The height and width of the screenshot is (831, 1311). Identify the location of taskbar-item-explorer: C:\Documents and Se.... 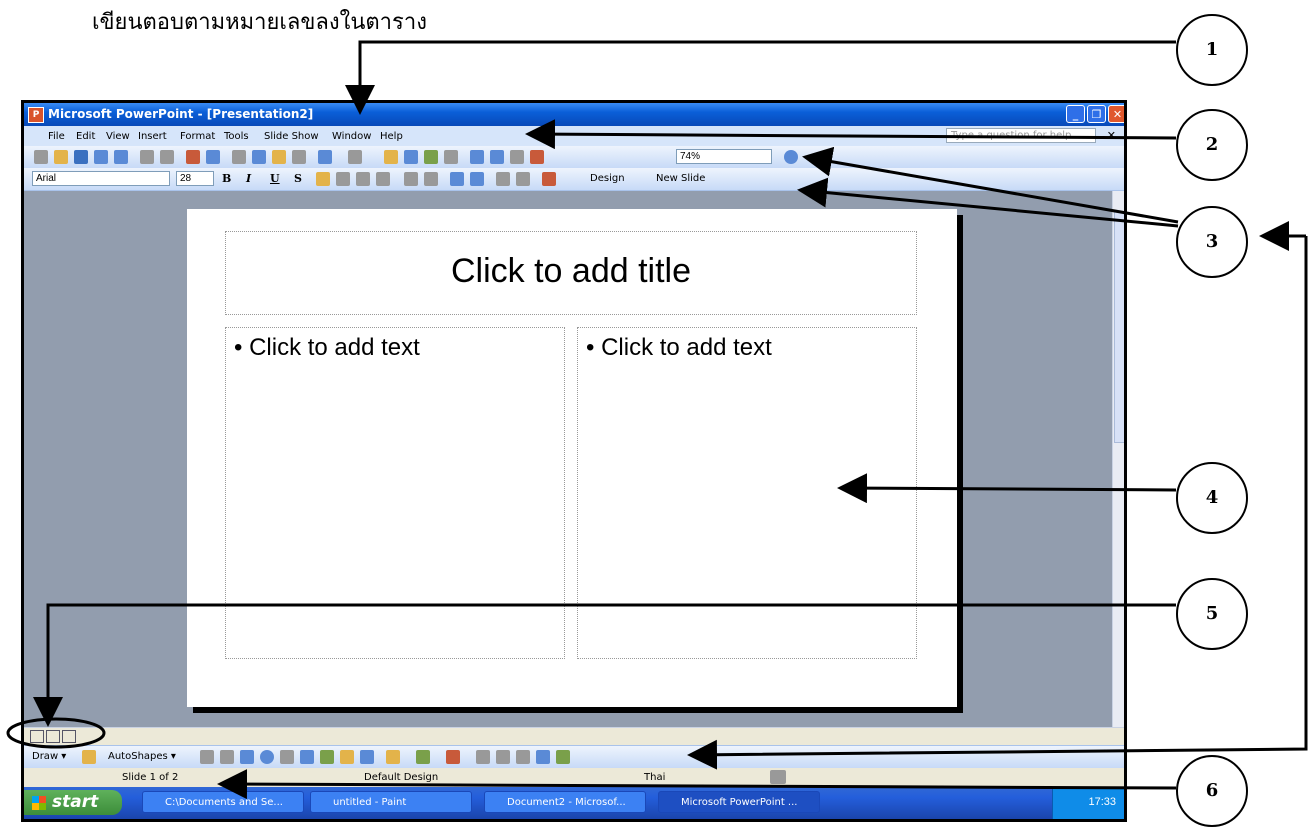
(223, 802).